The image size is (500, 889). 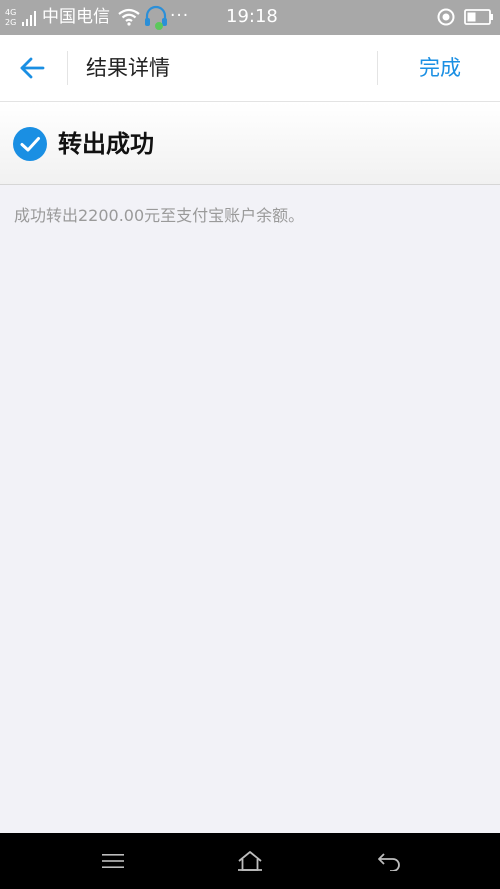 I want to click on back-icon, so click(x=389, y=862).